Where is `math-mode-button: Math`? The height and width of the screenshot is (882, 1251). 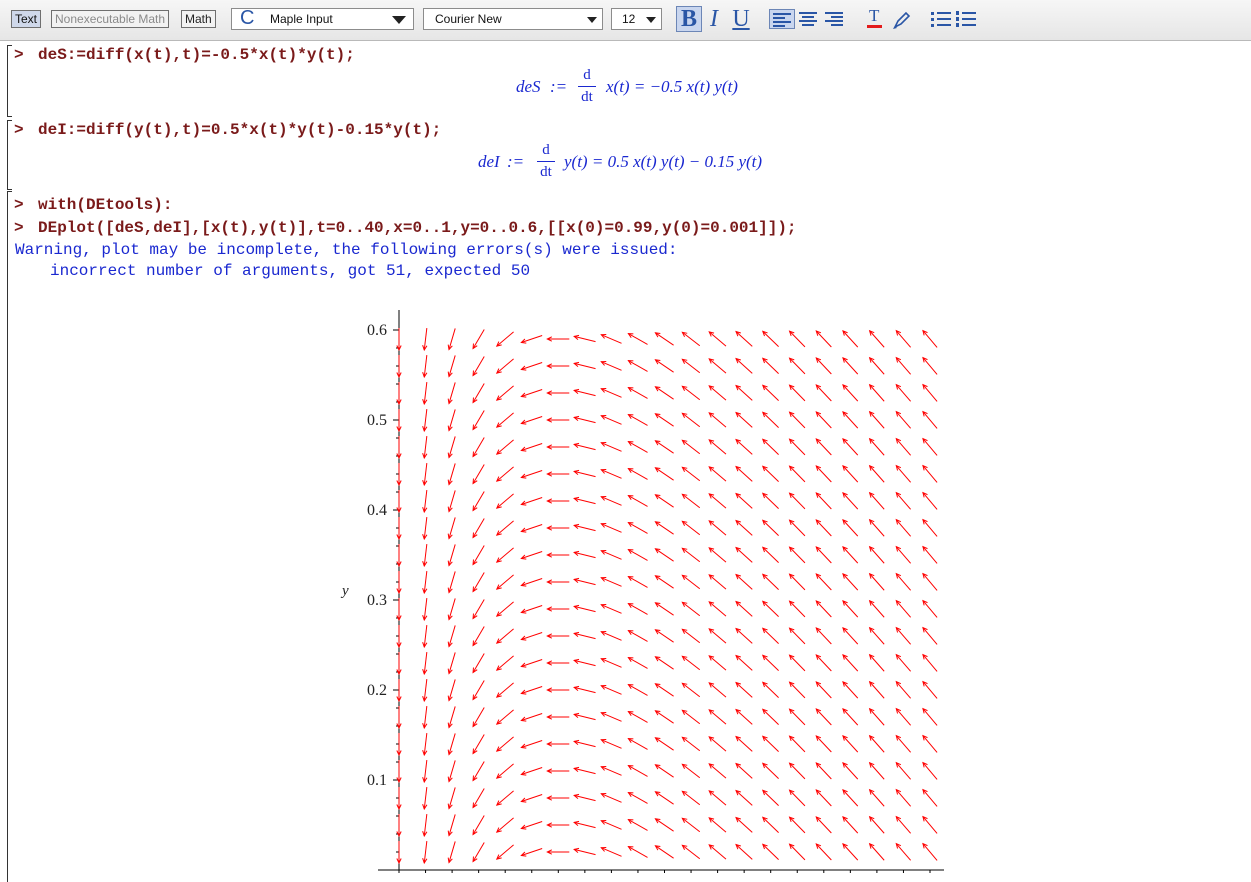
math-mode-button: Math is located at coordinates (198, 19).